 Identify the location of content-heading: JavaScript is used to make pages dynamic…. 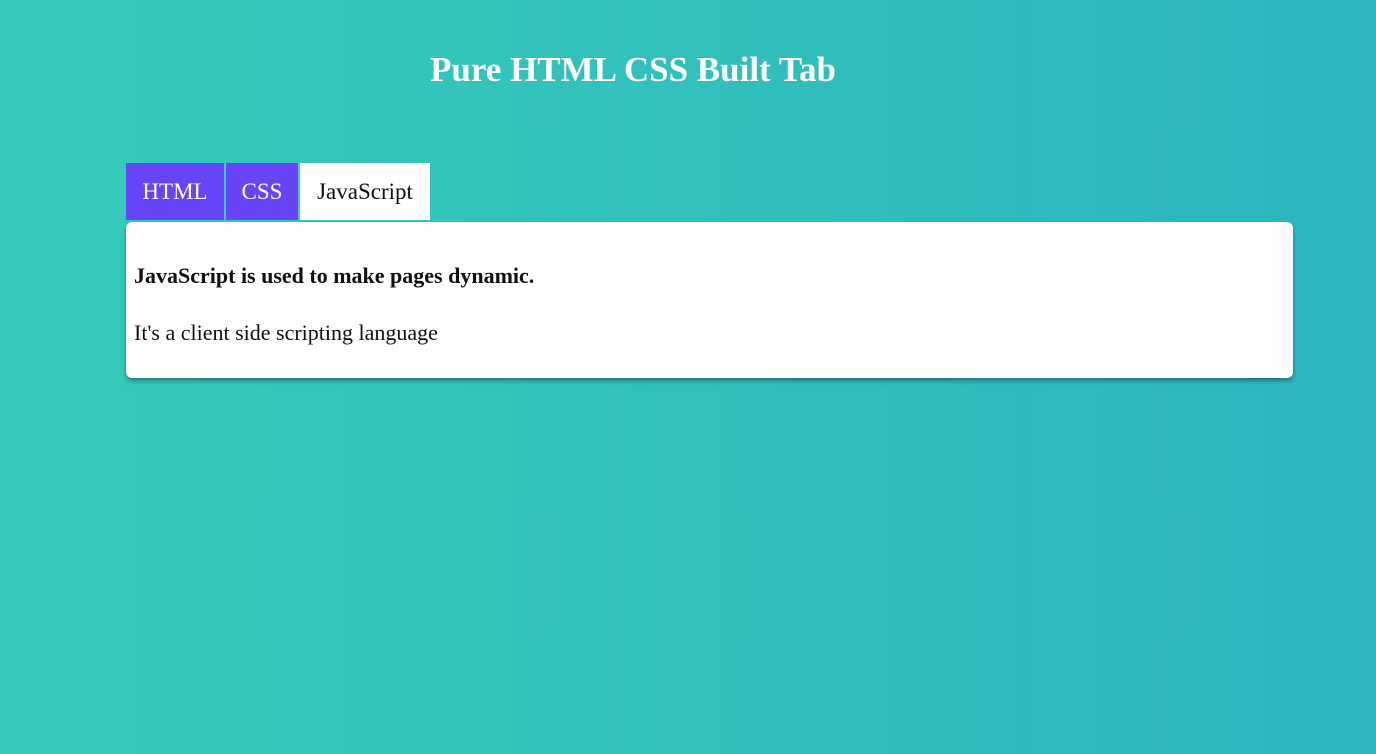
(334, 275).